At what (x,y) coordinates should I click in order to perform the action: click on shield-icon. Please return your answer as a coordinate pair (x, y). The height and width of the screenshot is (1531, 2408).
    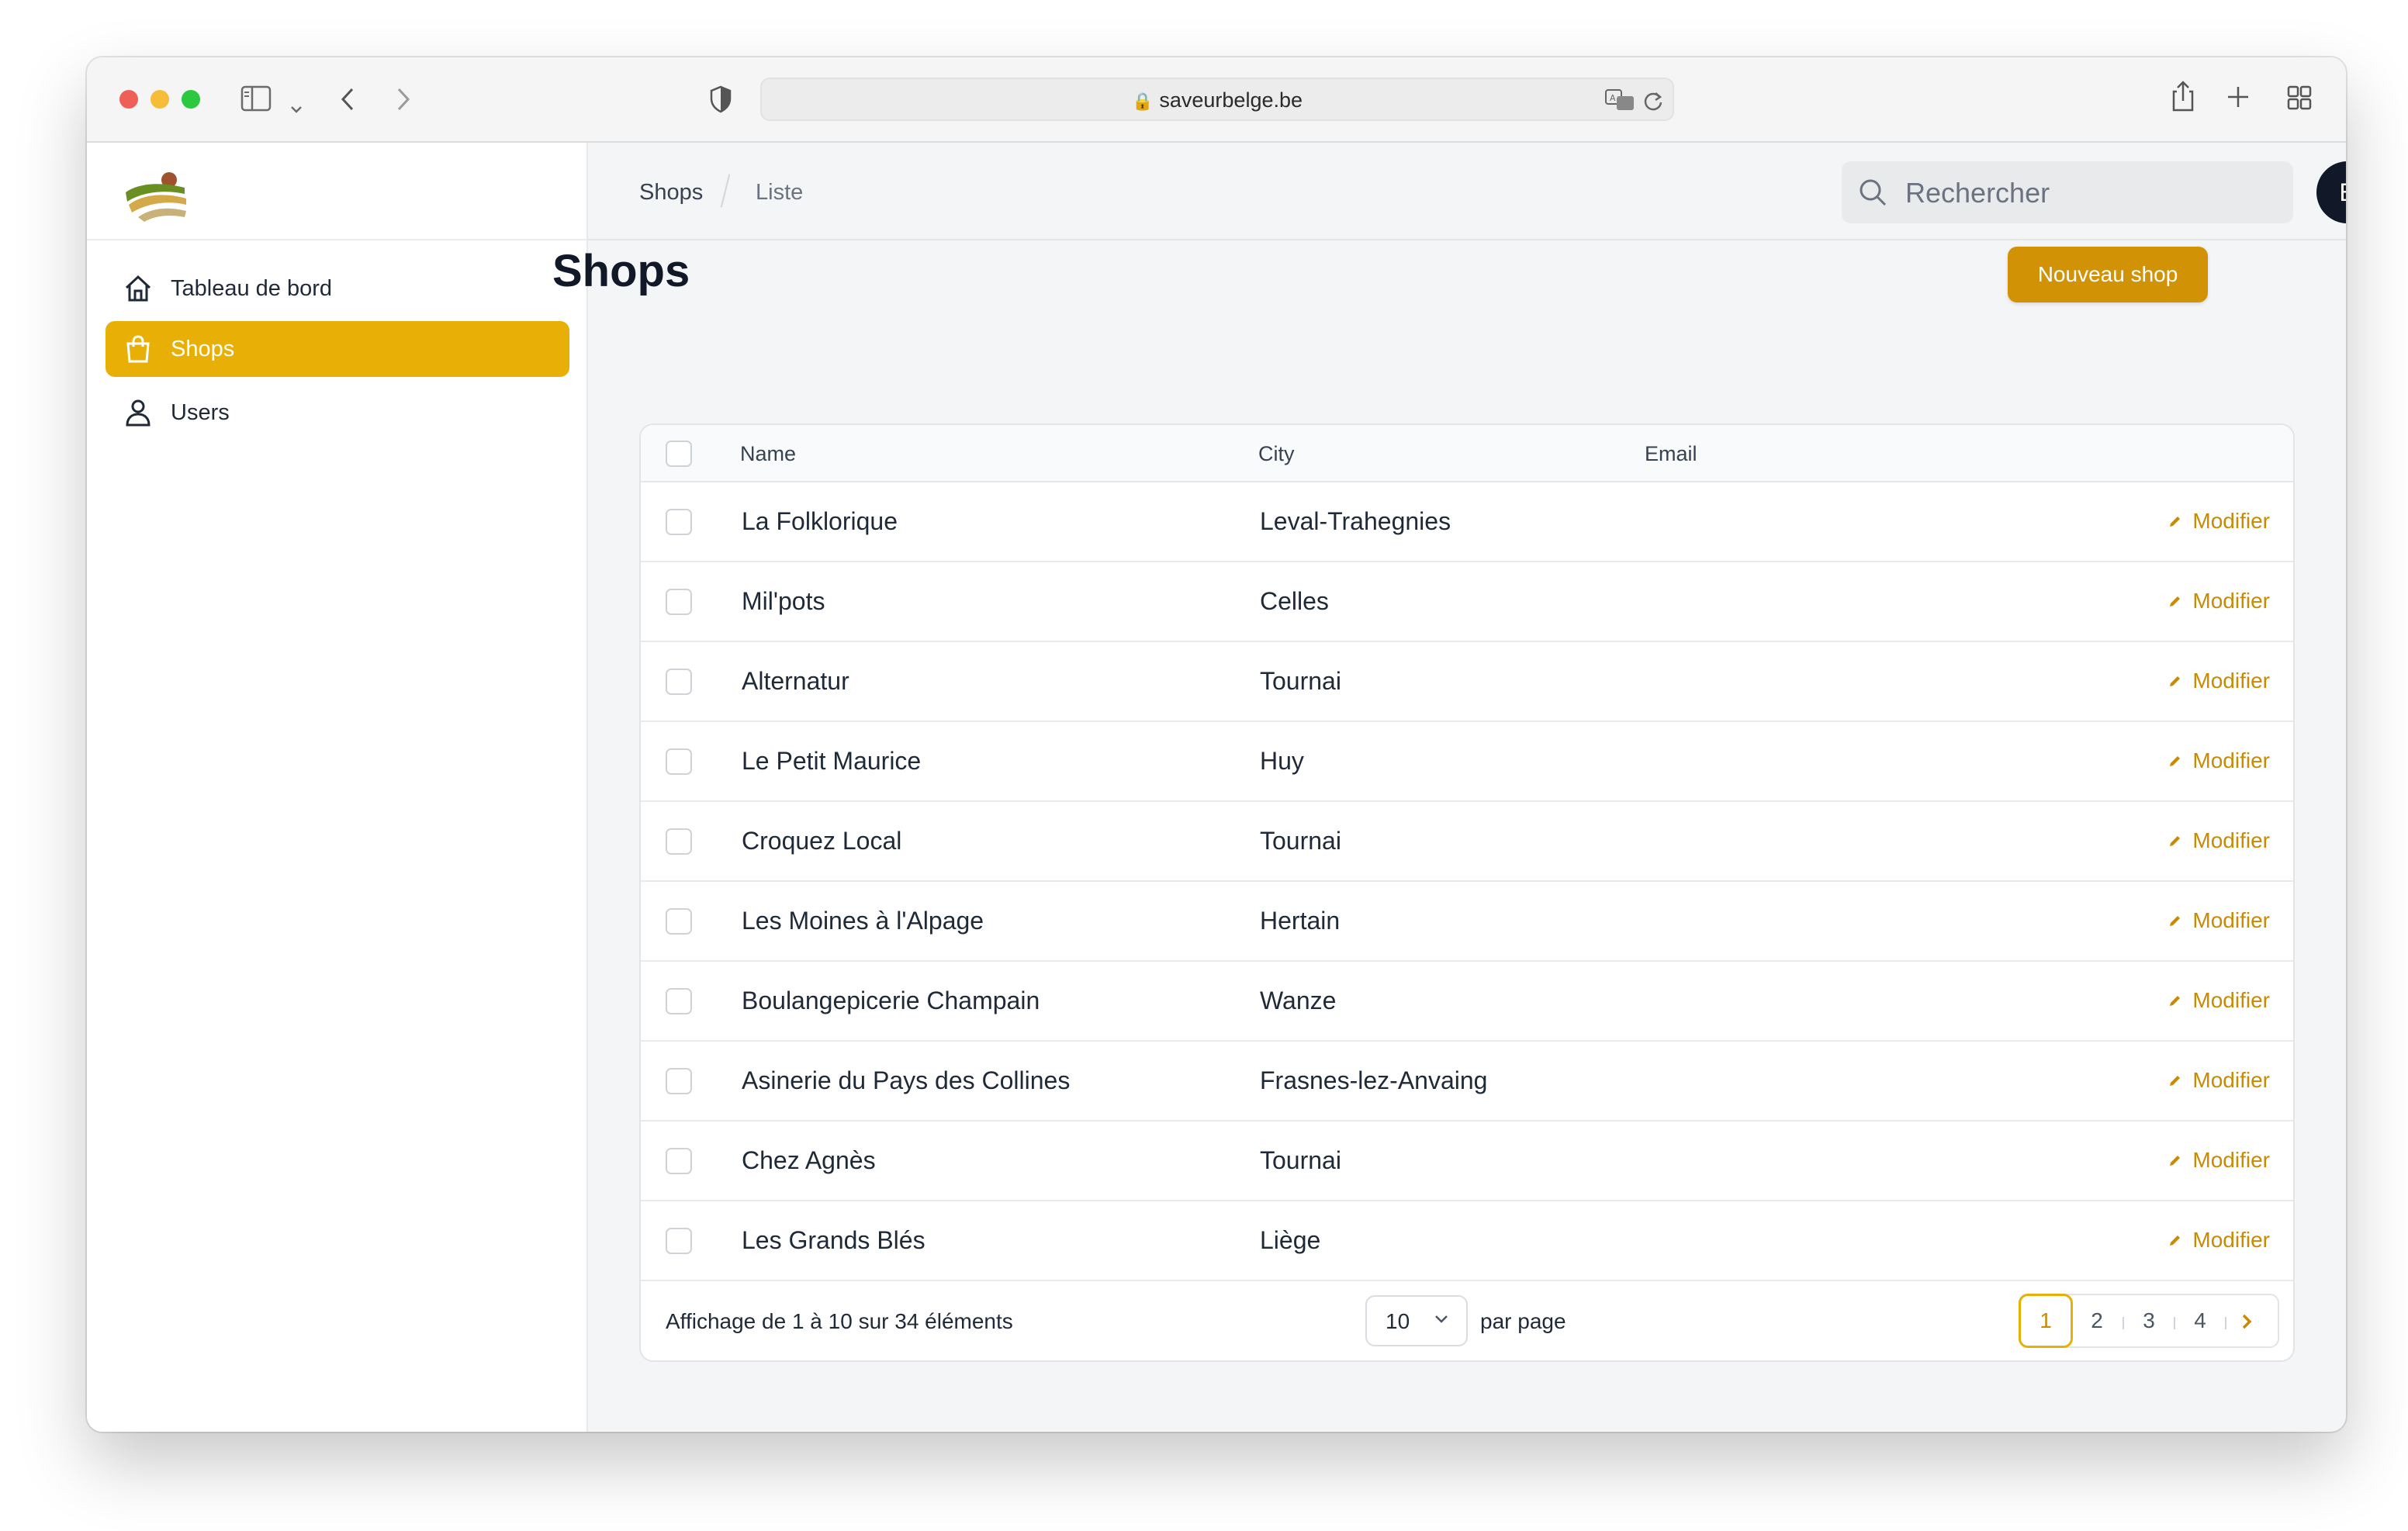
    Looking at the image, I should click on (721, 101).